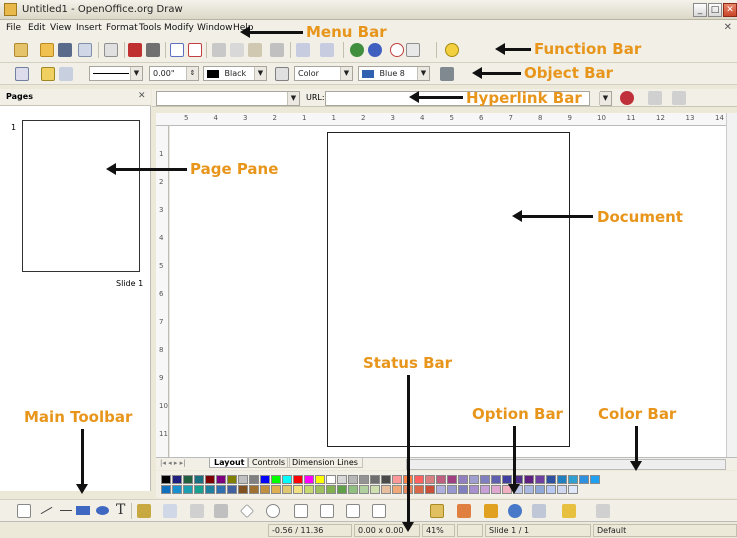  I want to click on hyperlink-target-icon, so click(627, 98).